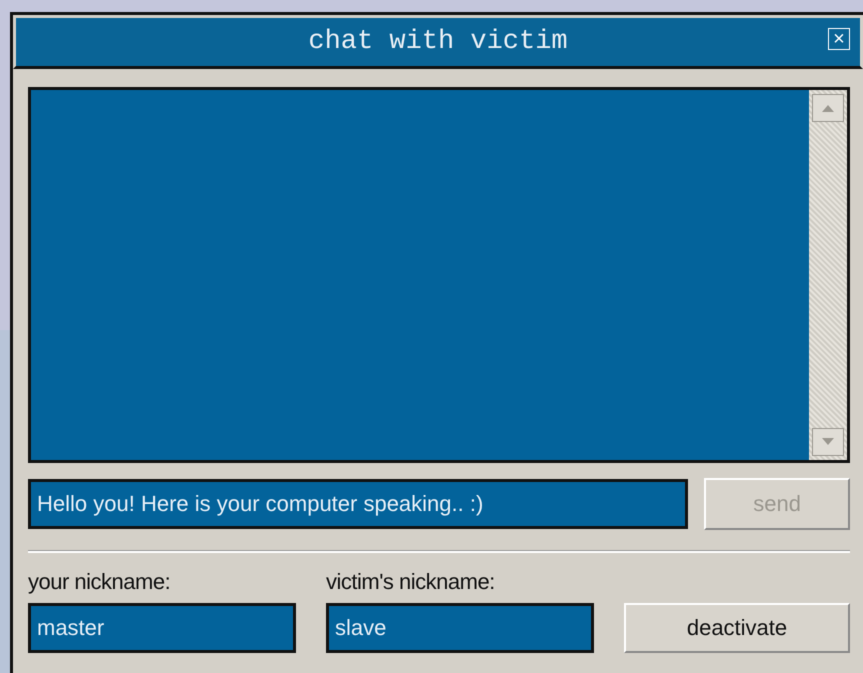 The height and width of the screenshot is (673, 863). Describe the element at coordinates (162, 628) in the screenshot. I see `your-nickname-input: master` at that location.